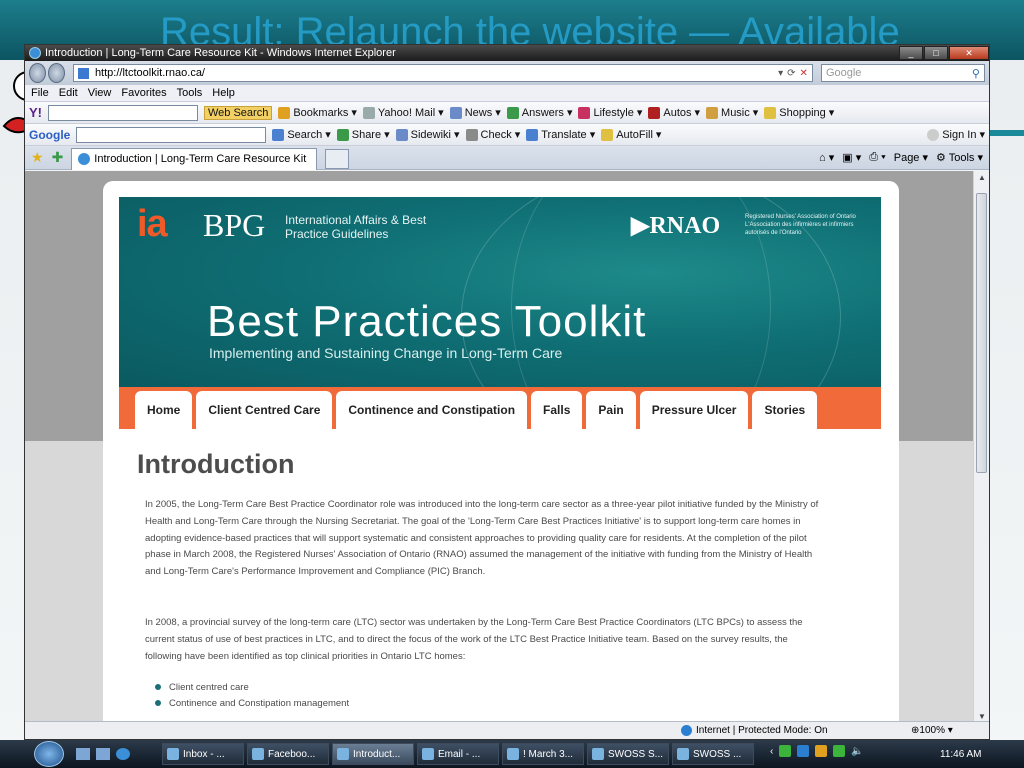 This screenshot has width=1024, height=768. What do you see at coordinates (799, 112) in the screenshot?
I see `shopping-button: Shopping ▾` at bounding box center [799, 112].